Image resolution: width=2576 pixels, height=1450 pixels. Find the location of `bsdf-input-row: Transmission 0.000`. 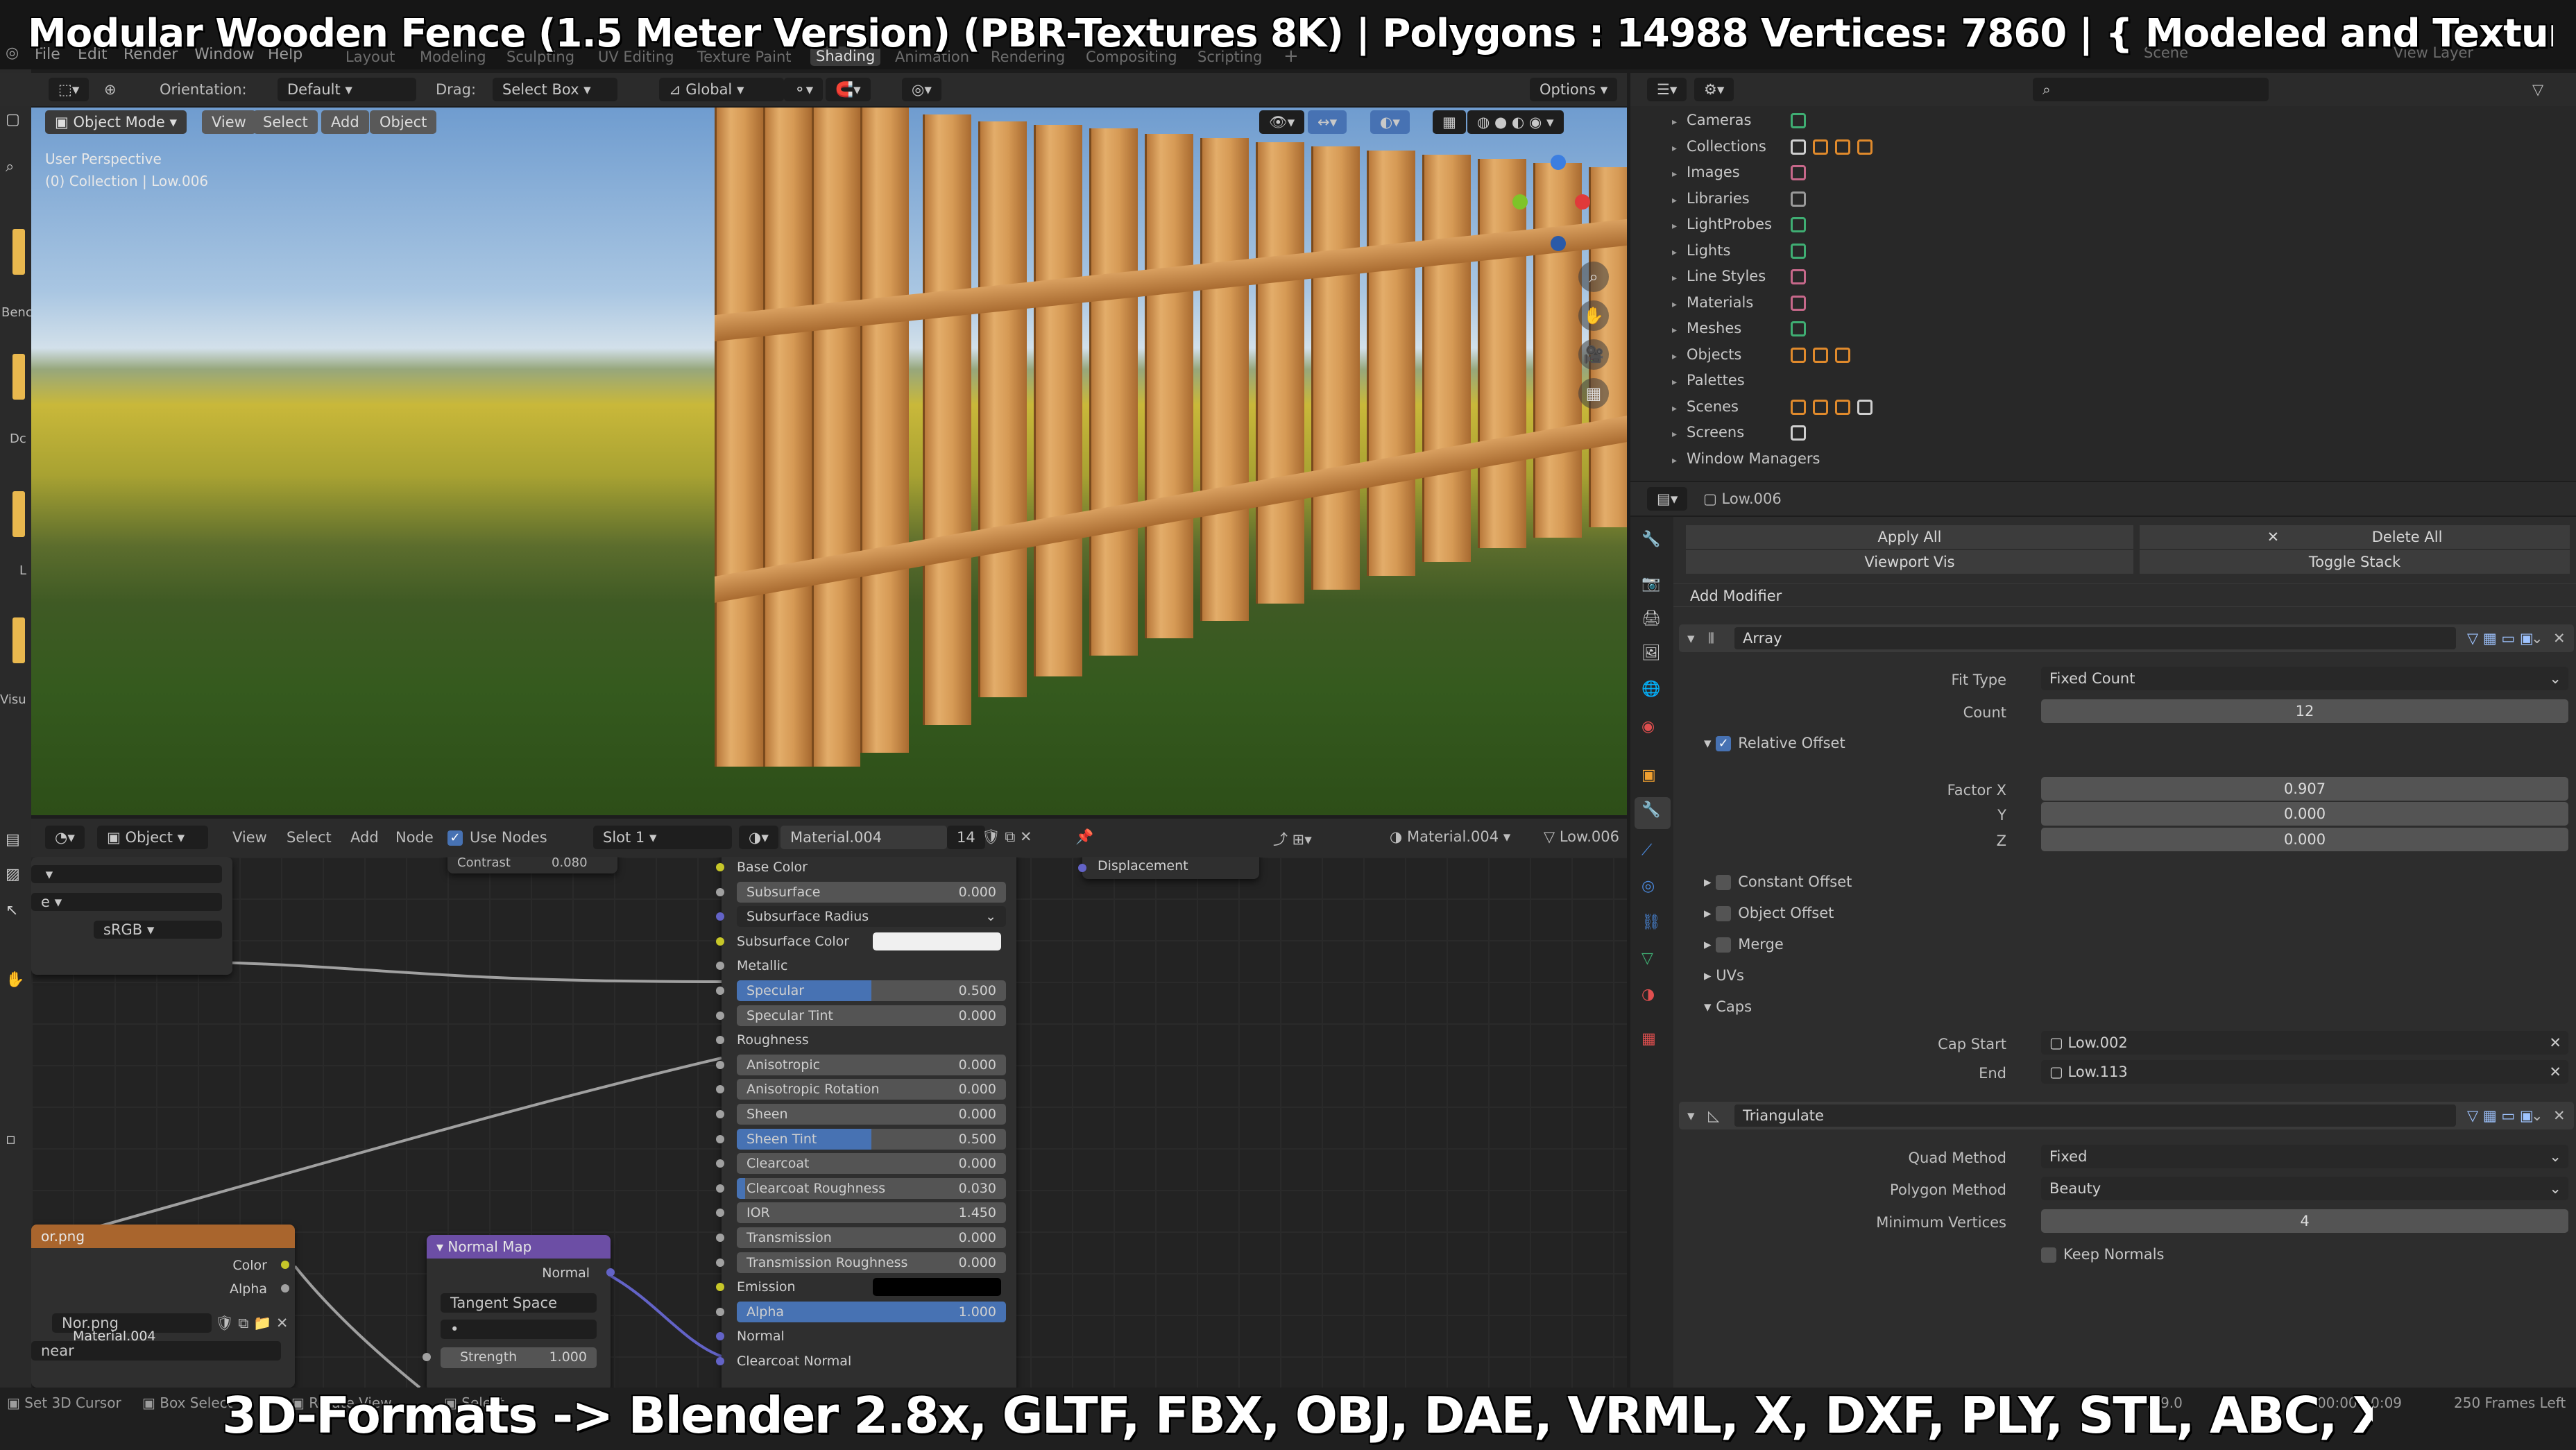

bsdf-input-row: Transmission 0.000 is located at coordinates (864, 1237).